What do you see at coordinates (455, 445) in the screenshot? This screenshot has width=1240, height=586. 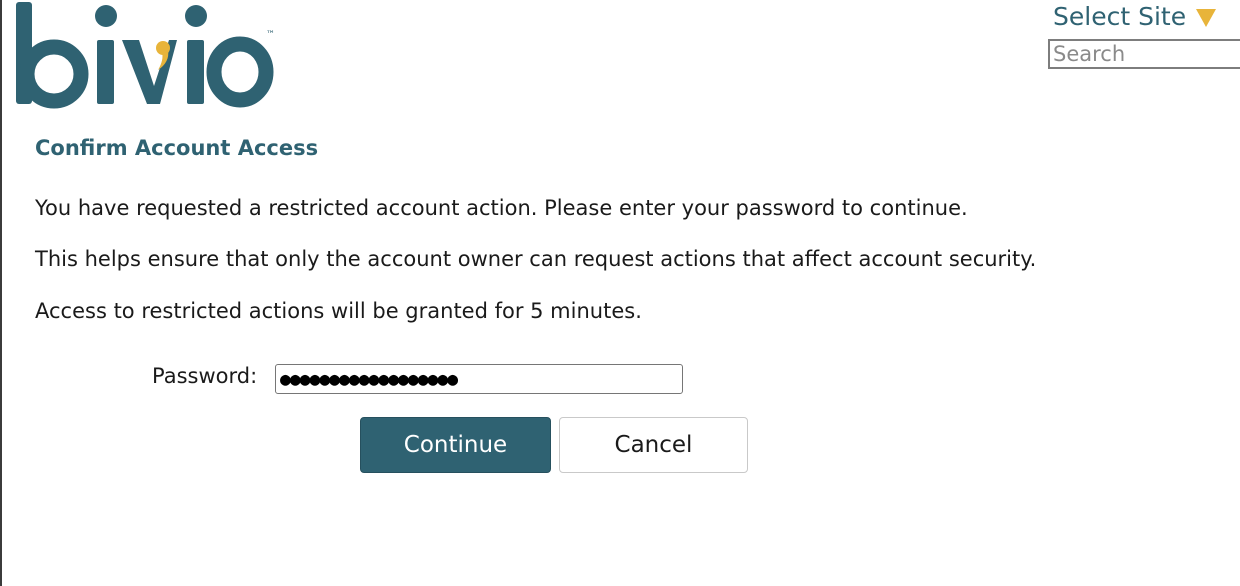 I see `continue-button: Continue` at bounding box center [455, 445].